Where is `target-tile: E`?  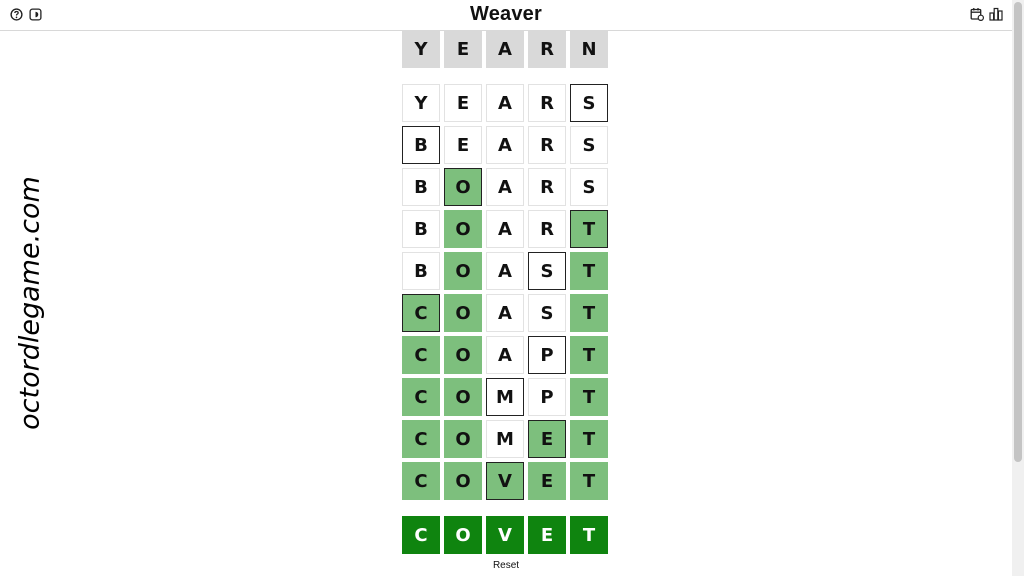
target-tile: E is located at coordinates (547, 535).